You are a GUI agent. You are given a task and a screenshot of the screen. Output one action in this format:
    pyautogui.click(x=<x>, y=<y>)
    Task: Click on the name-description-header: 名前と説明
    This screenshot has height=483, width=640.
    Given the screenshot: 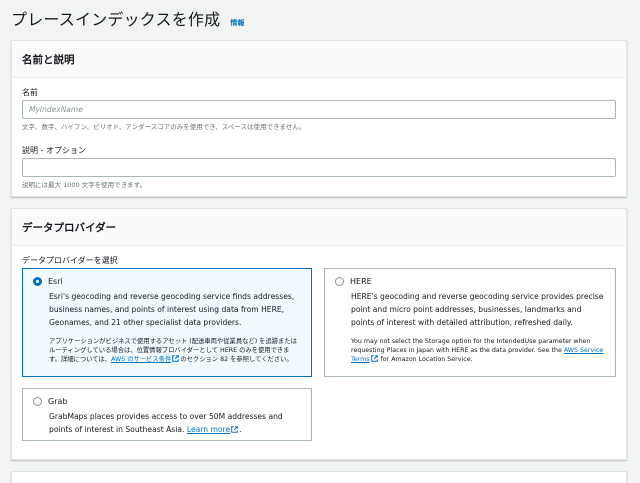 What is the action you would take?
    pyautogui.click(x=319, y=59)
    